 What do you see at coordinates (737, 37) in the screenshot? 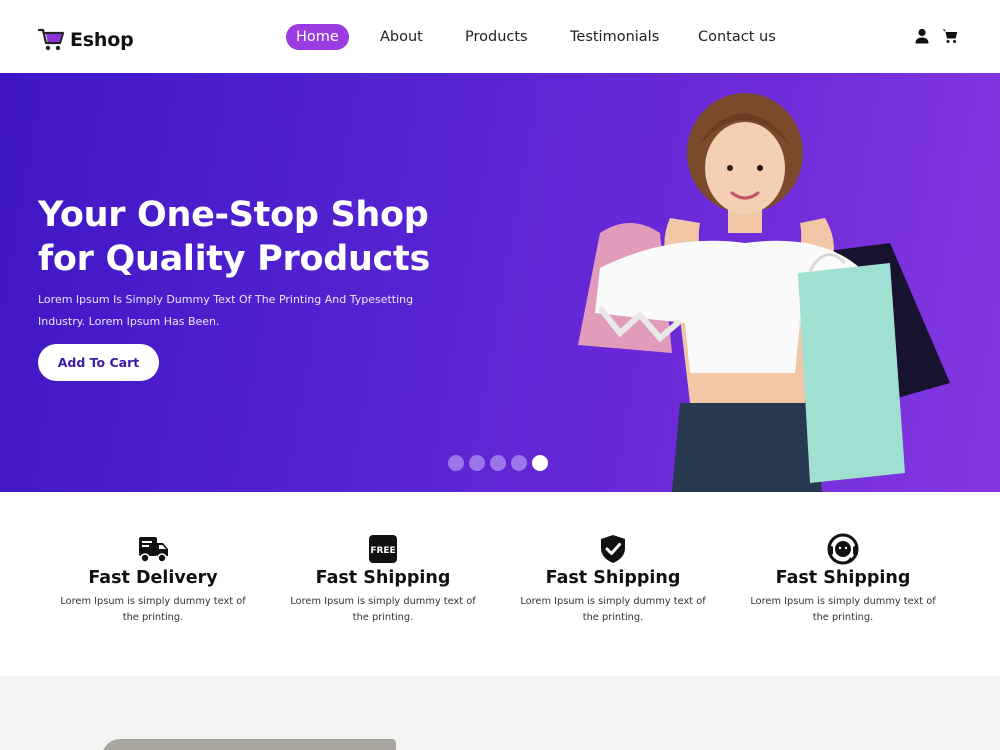
I see `nav-contact-us: Contact us` at bounding box center [737, 37].